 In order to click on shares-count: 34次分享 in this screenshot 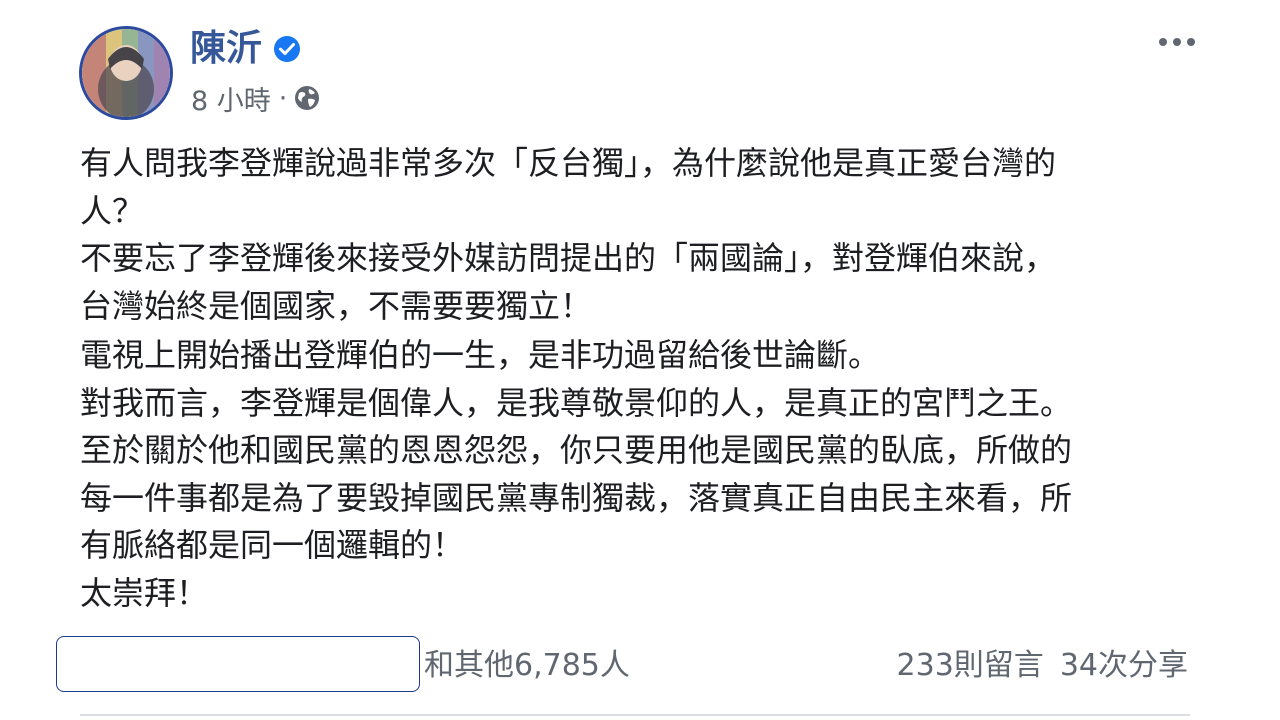, I will do `click(1124, 665)`.